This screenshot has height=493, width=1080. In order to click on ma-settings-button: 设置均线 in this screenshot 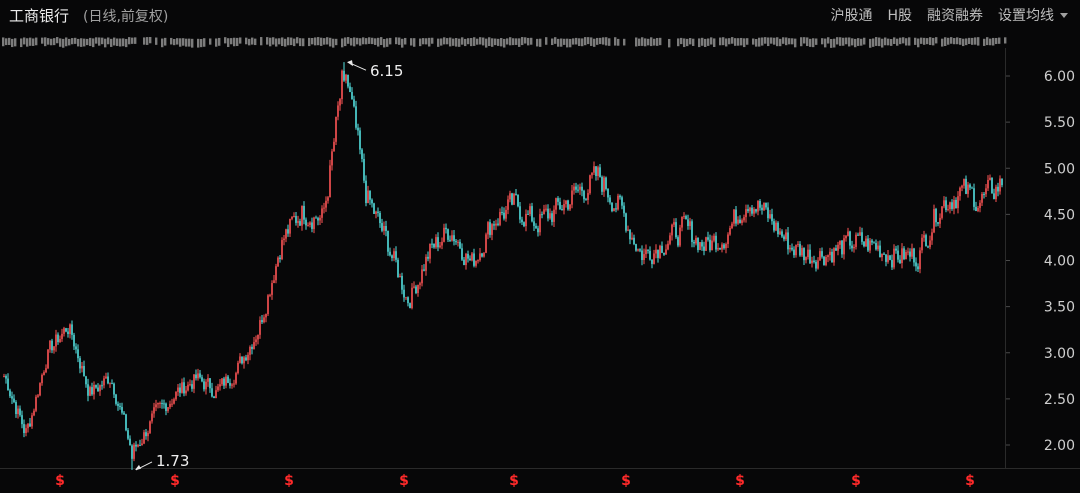, I will do `click(1026, 15)`.